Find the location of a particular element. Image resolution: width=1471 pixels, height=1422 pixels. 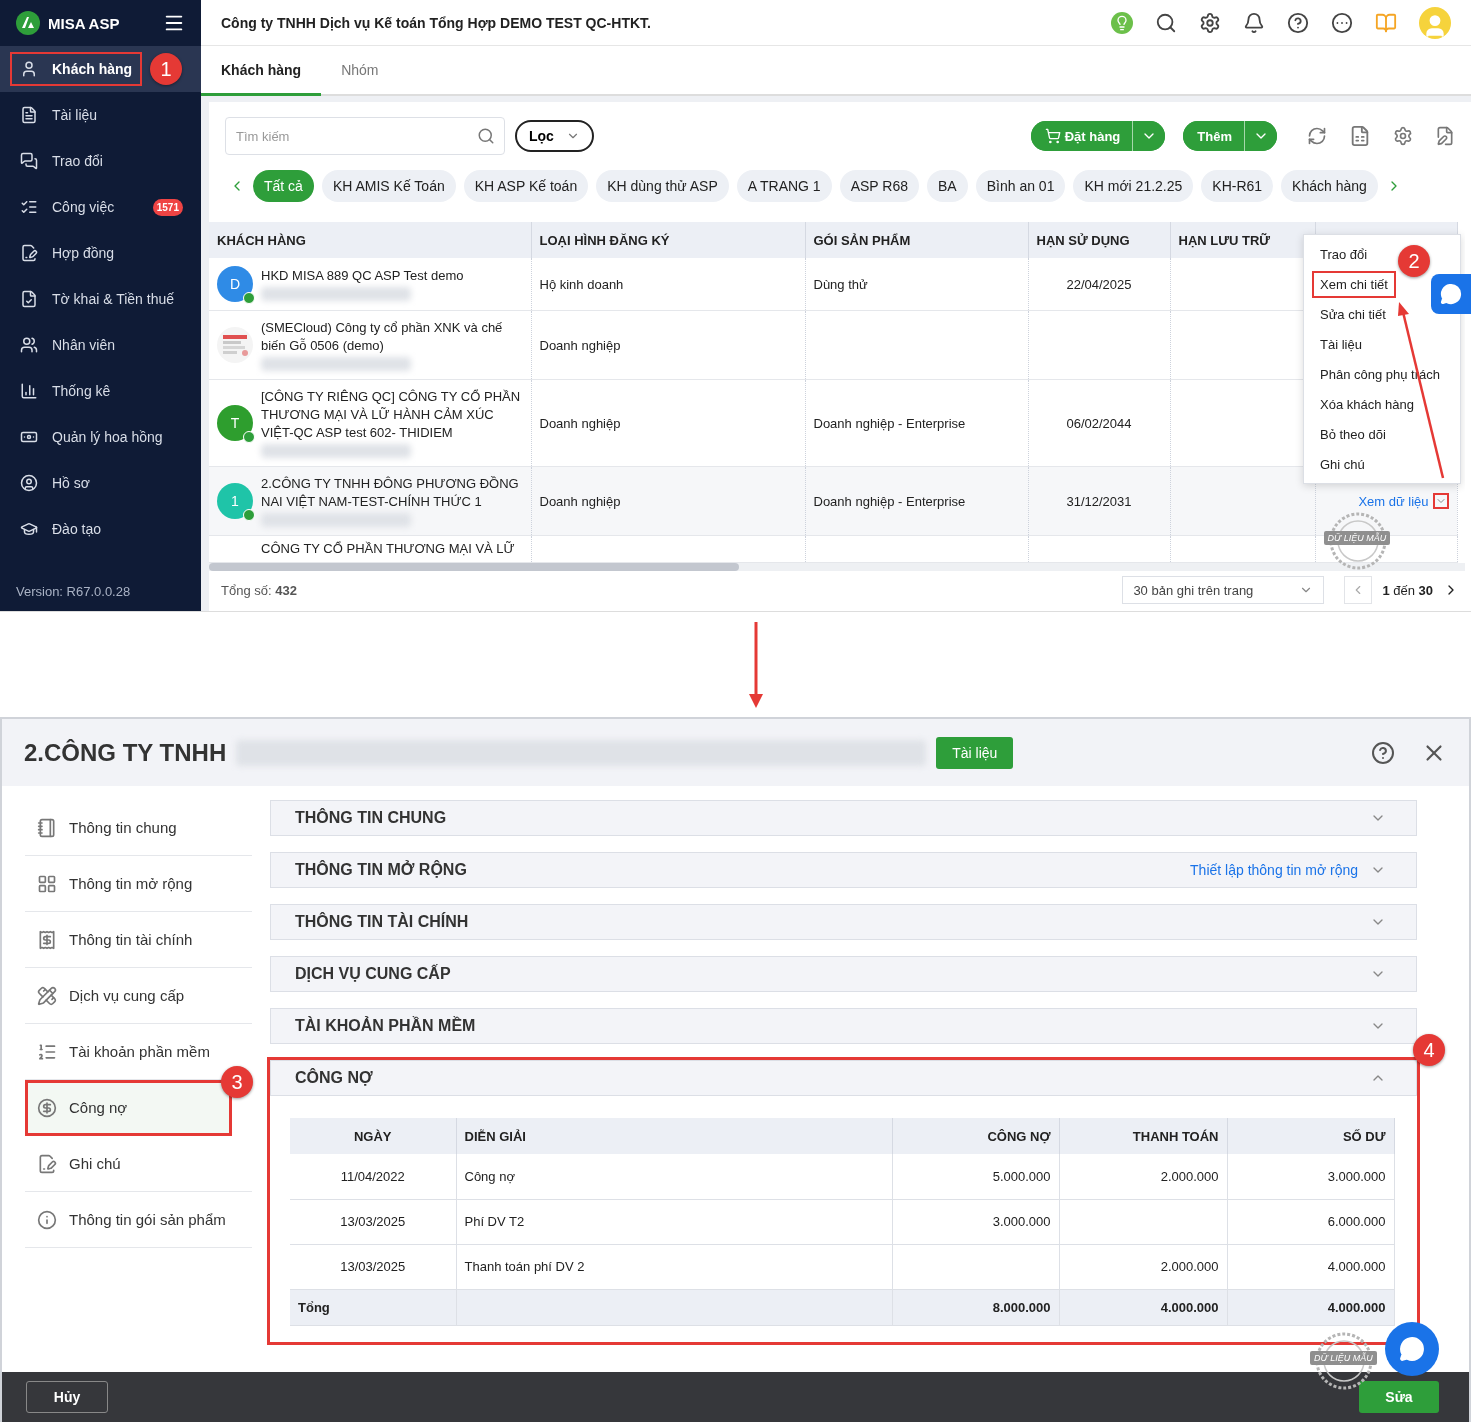

sidebar-item: Đào tạo is located at coordinates (100, 529).